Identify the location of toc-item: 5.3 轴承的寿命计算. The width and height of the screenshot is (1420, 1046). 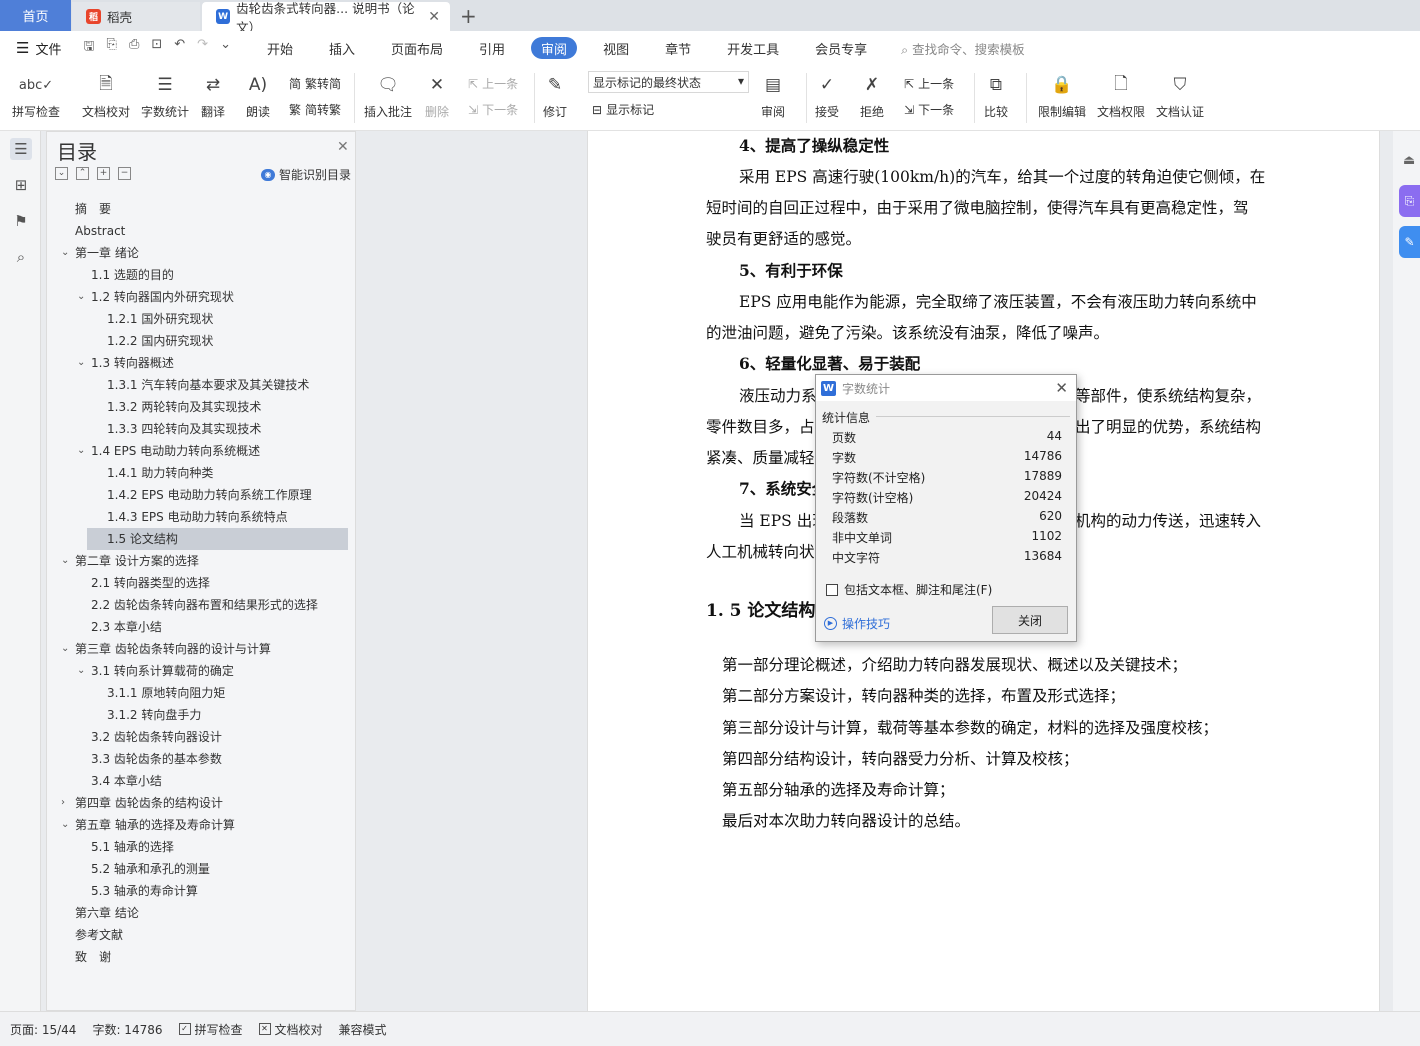
(202, 891).